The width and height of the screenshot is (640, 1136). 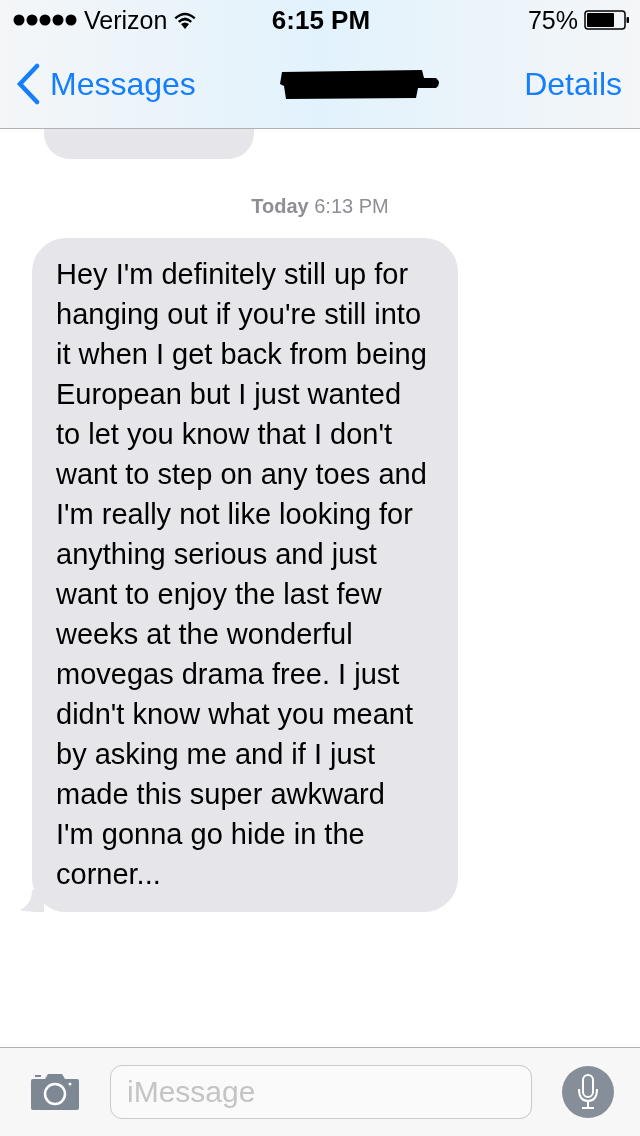 What do you see at coordinates (126, 20) in the screenshot?
I see `carrier-name: Verizon` at bounding box center [126, 20].